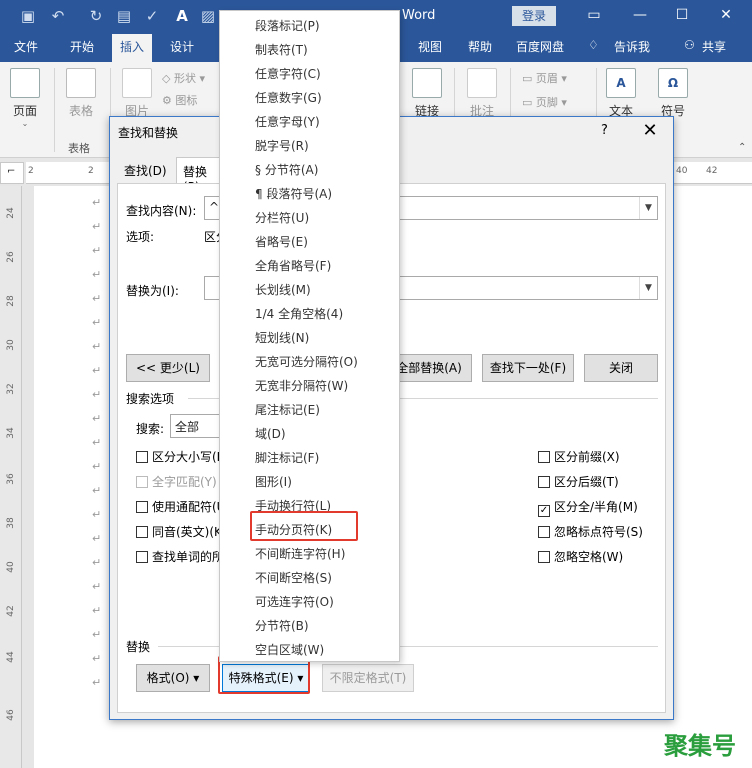 This screenshot has height=768, width=752. I want to click on picture-icon: ▨, so click(208, 16).